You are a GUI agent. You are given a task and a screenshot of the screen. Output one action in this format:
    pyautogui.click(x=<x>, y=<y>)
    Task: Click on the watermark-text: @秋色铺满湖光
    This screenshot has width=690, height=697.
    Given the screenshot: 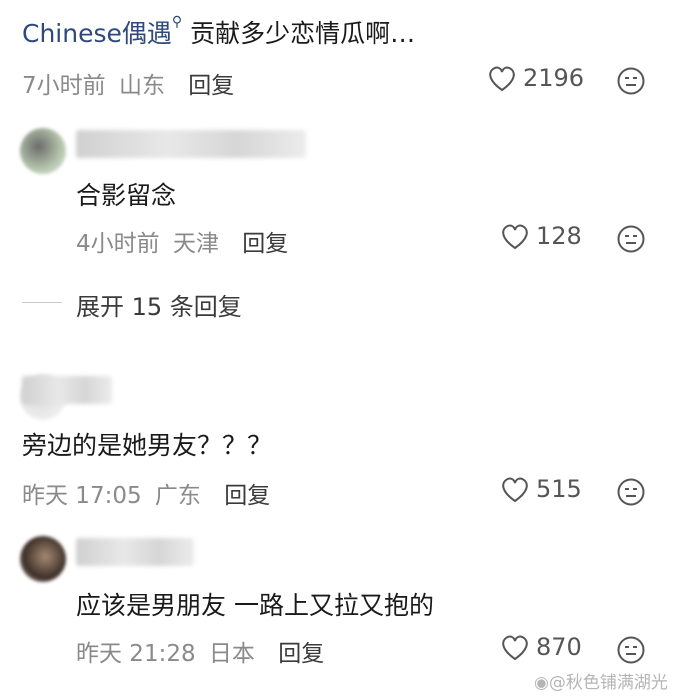 What is the action you would take?
    pyautogui.click(x=608, y=683)
    